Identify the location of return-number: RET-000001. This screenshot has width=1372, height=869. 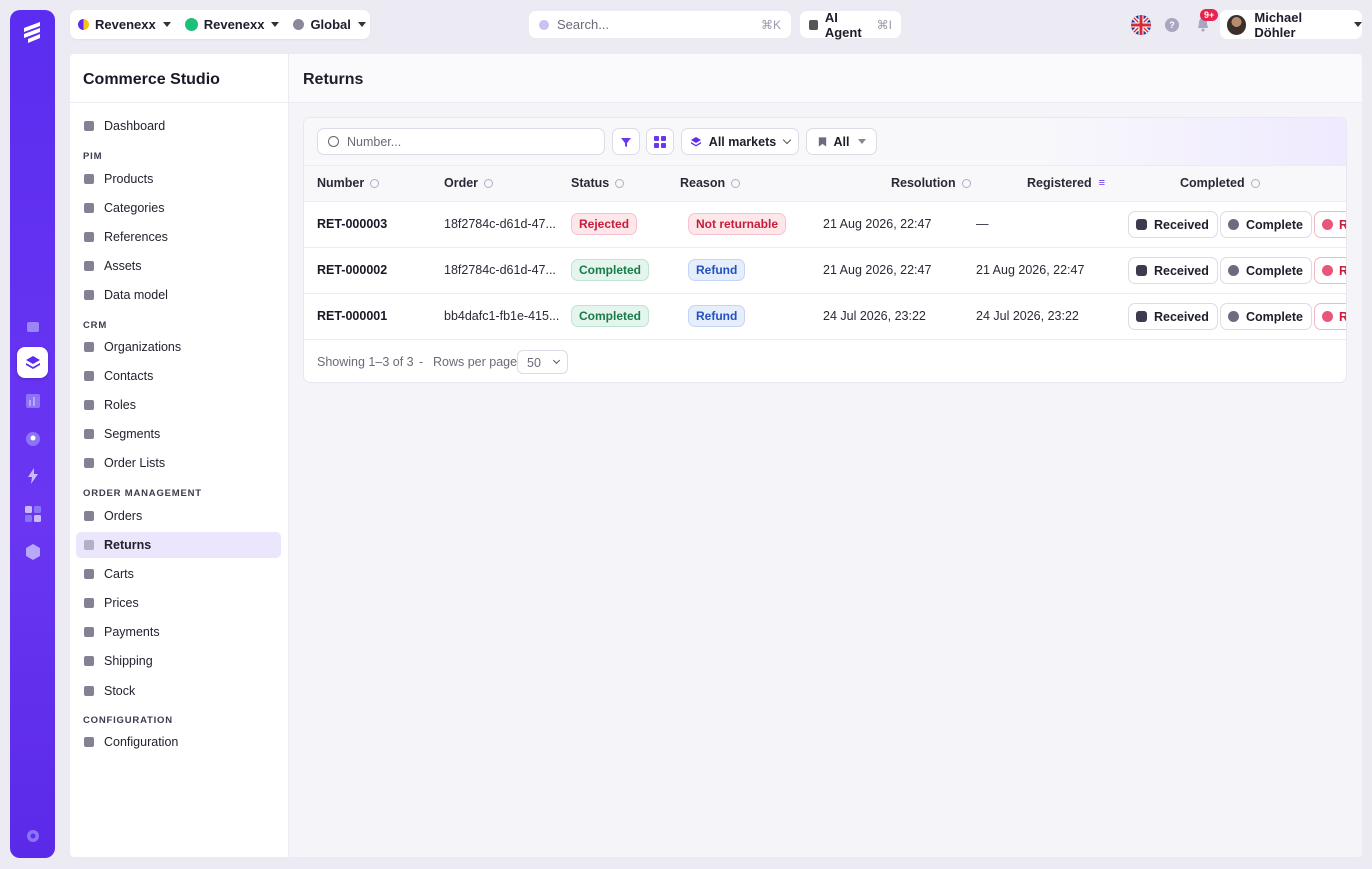
(352, 316).